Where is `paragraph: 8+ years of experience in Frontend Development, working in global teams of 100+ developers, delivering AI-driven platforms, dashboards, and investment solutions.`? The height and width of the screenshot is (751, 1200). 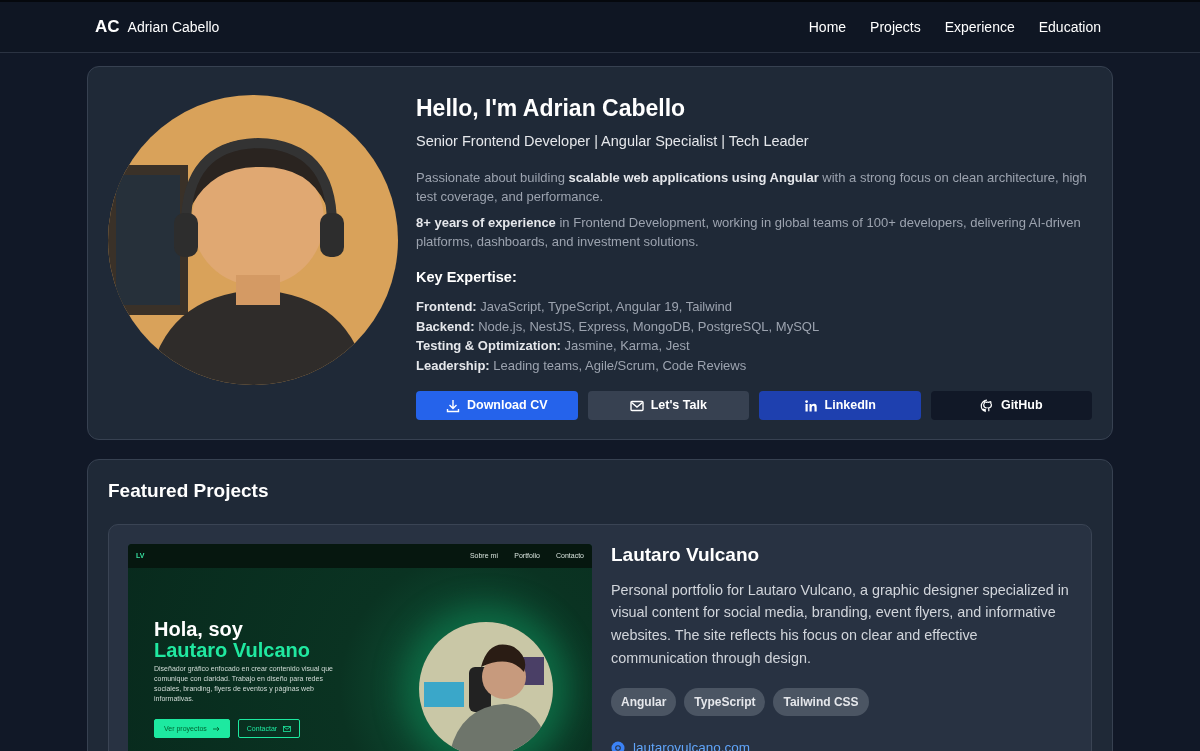 paragraph: 8+ years of experience in Frontend Development, working in global teams of 100+ developers, delivering AI-driven platforms, dashboards, and investment solutions. is located at coordinates (749, 233).